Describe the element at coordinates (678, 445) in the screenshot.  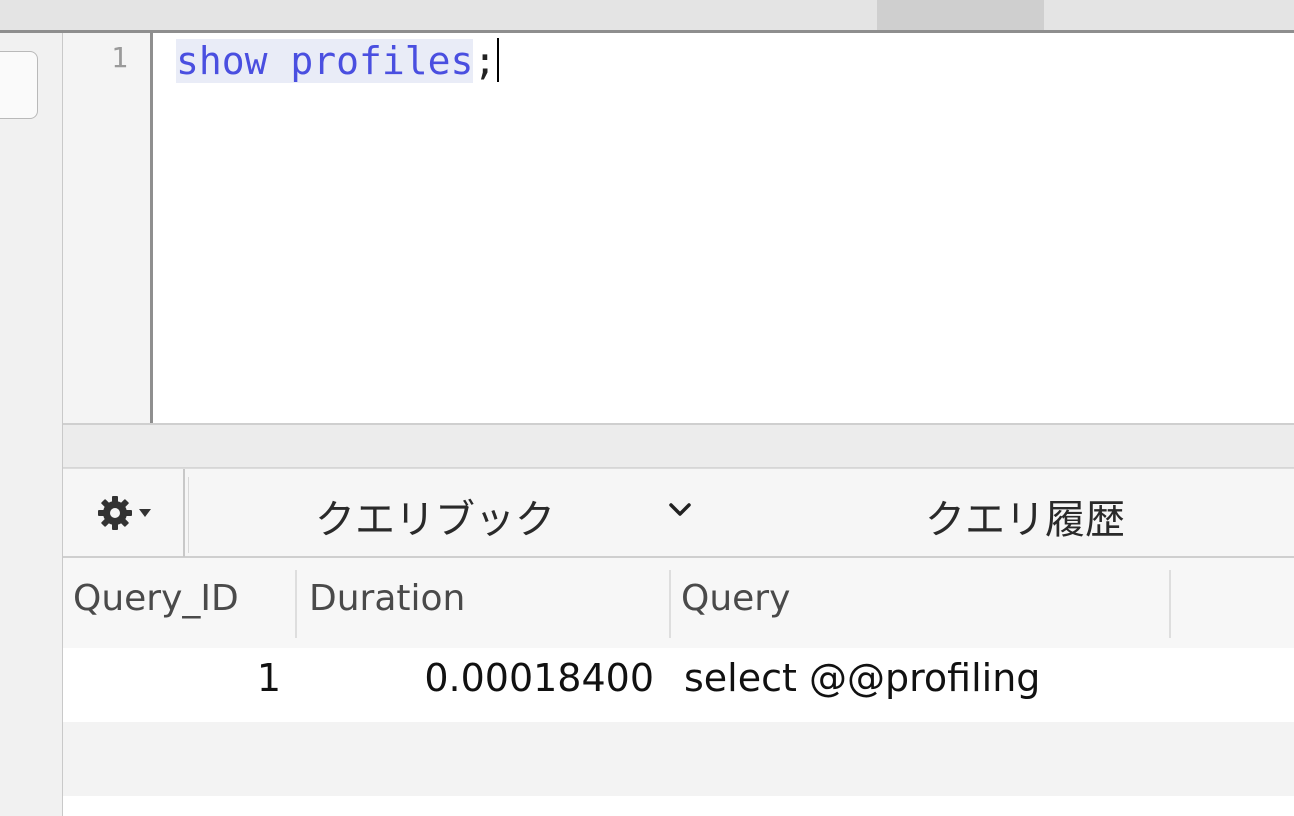
I see `pane-splitter` at that location.